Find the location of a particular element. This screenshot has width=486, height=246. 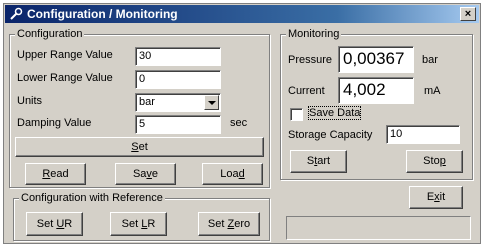

upper-range-input: 30 is located at coordinates (178, 56).